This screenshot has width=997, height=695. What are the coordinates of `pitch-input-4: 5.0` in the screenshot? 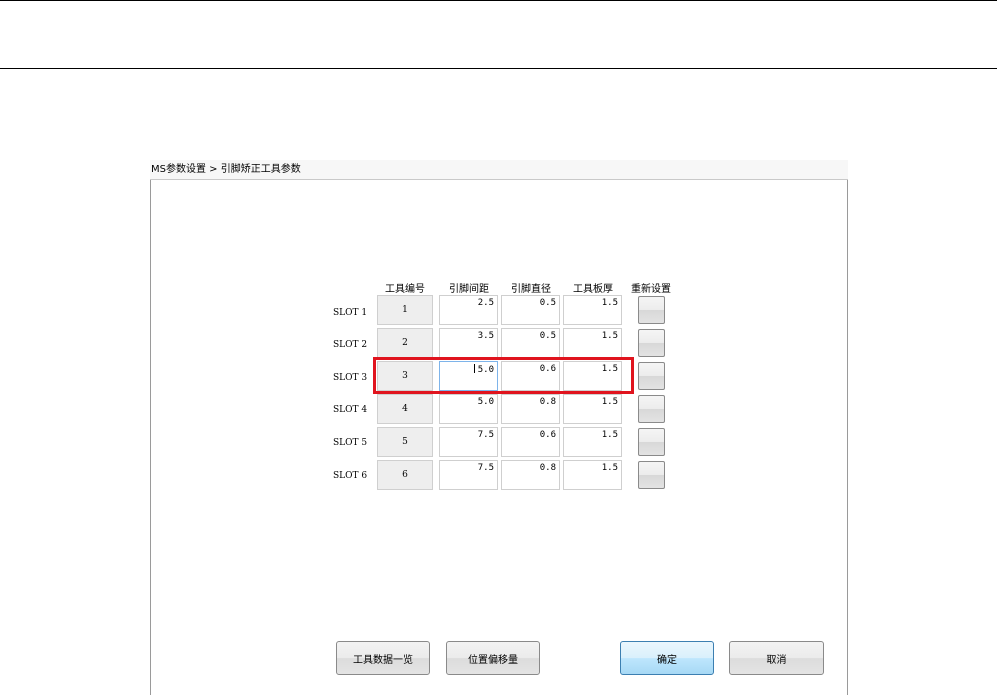 It's located at (468, 409).